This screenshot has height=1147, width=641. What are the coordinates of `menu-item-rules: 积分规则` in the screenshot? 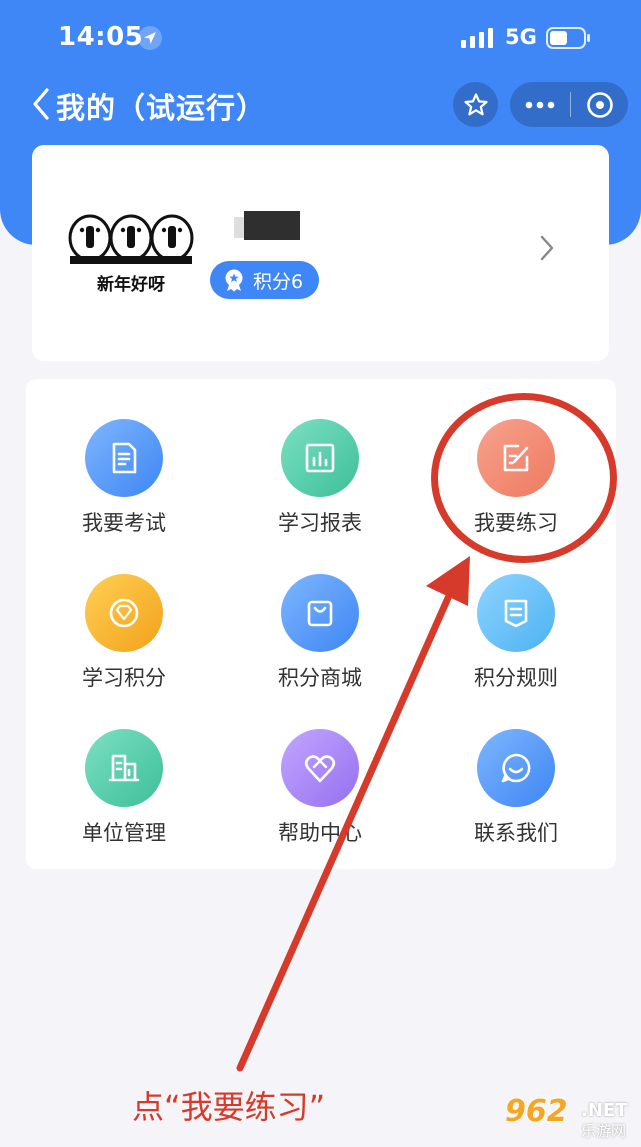 It's located at (516, 649).